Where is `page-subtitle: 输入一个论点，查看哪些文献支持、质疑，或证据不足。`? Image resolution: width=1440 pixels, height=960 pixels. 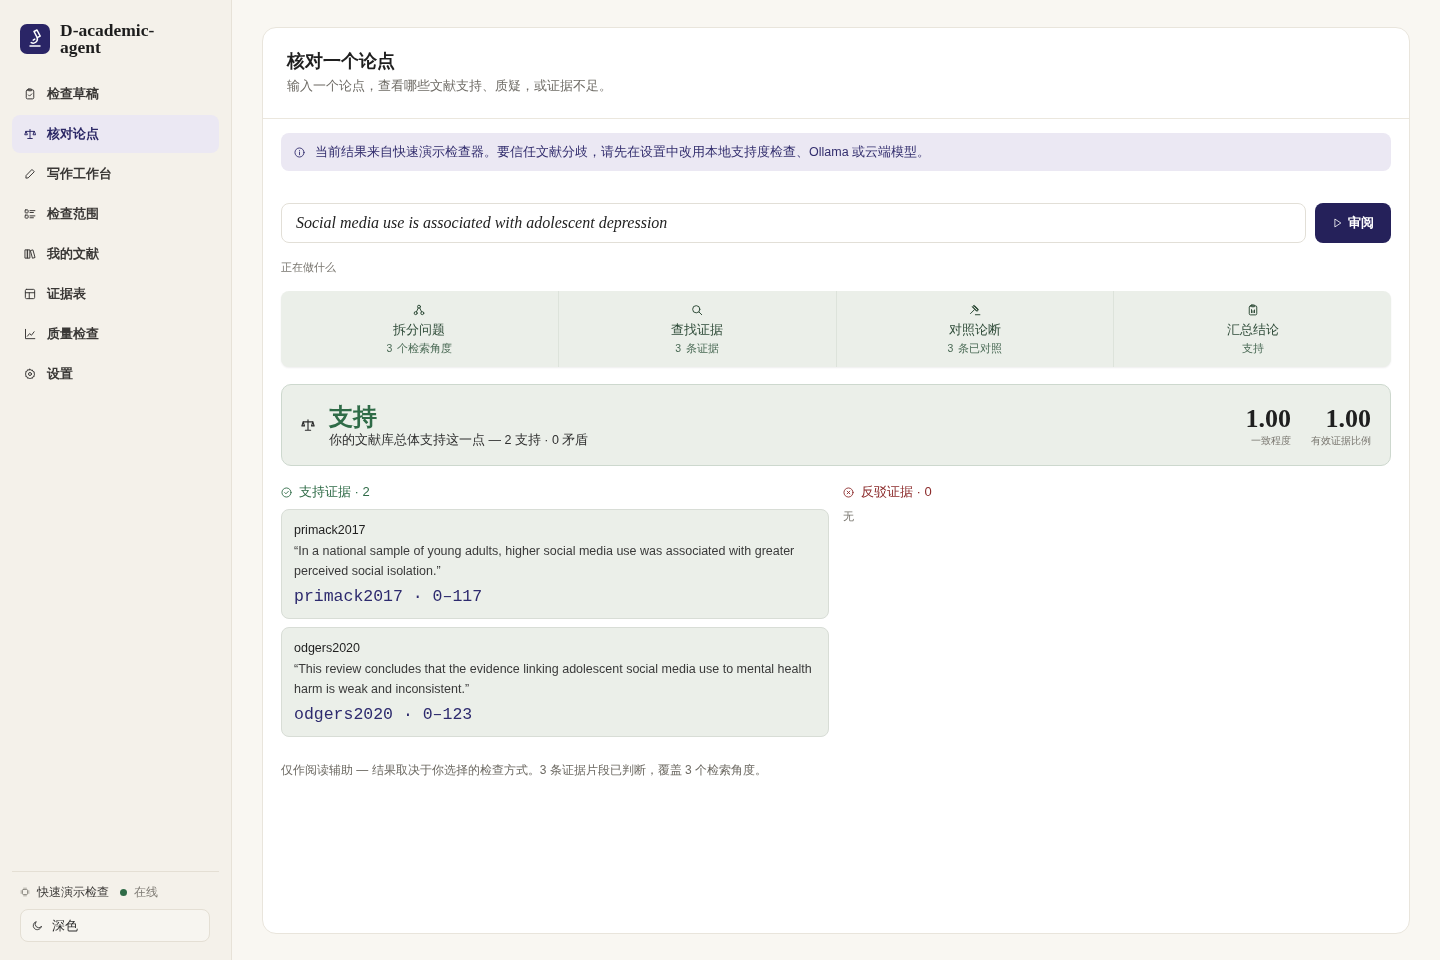 page-subtitle: 输入一个论点，查看哪些文献支持、质疑，或证据不足。 is located at coordinates (450, 86).